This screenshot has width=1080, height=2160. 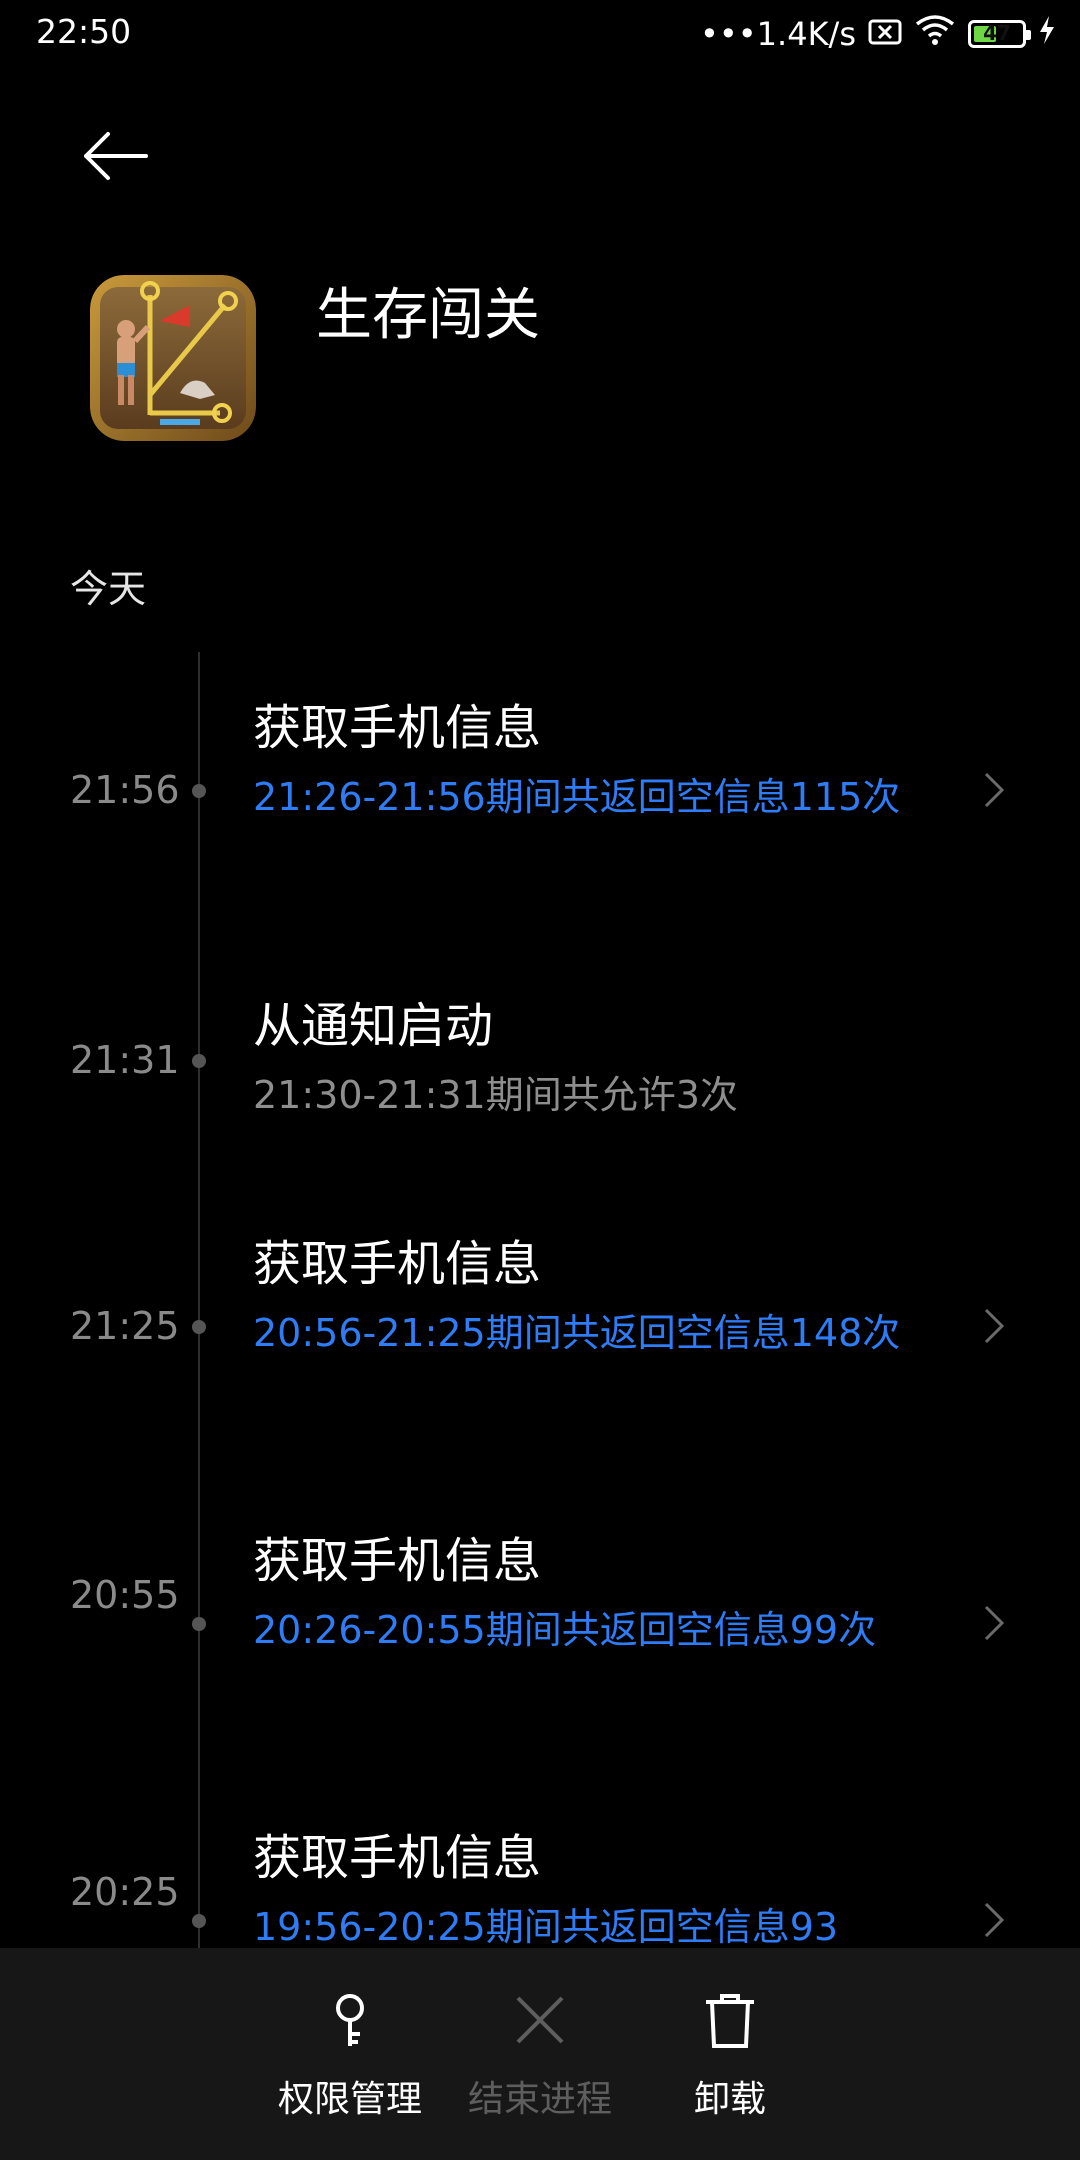 I want to click on back-arrow-icon, so click(x=116, y=156).